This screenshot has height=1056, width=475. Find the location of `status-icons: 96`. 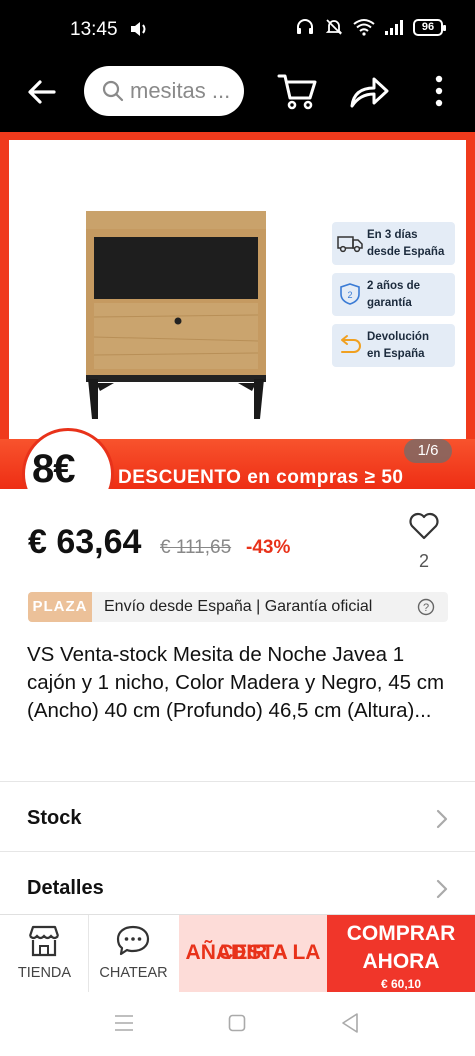

status-icons: 96 is located at coordinates (370, 27).